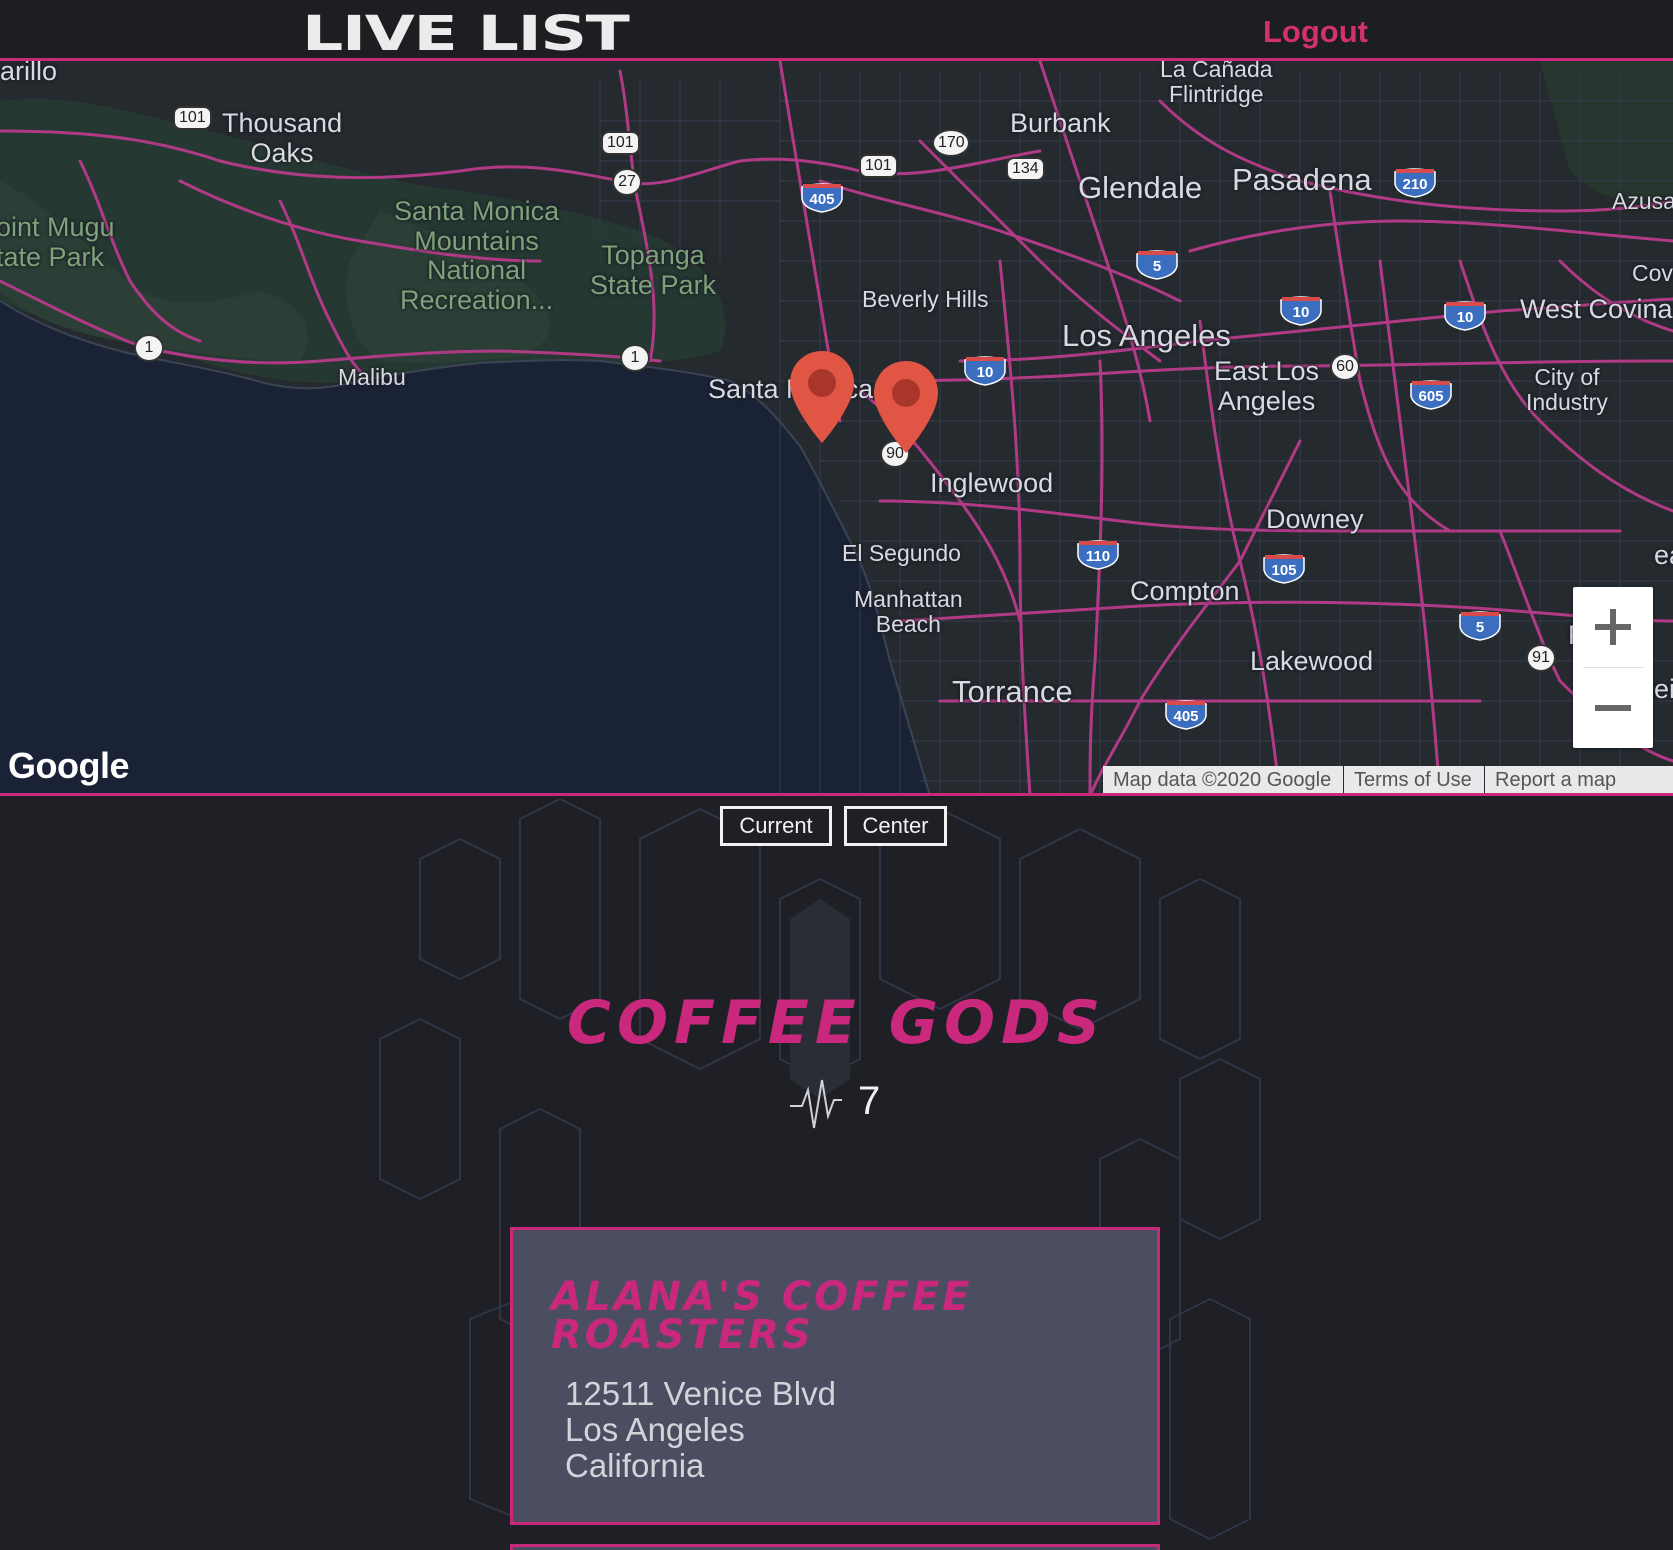  I want to click on place-label: Thousand Oaks, so click(282, 138).